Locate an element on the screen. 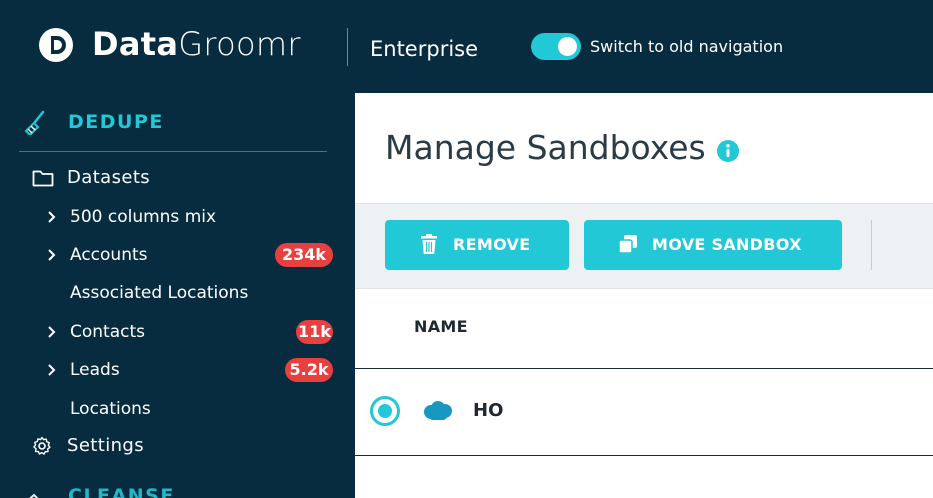 The image size is (933, 498). salesforce-cloud-icon is located at coordinates (438, 410).